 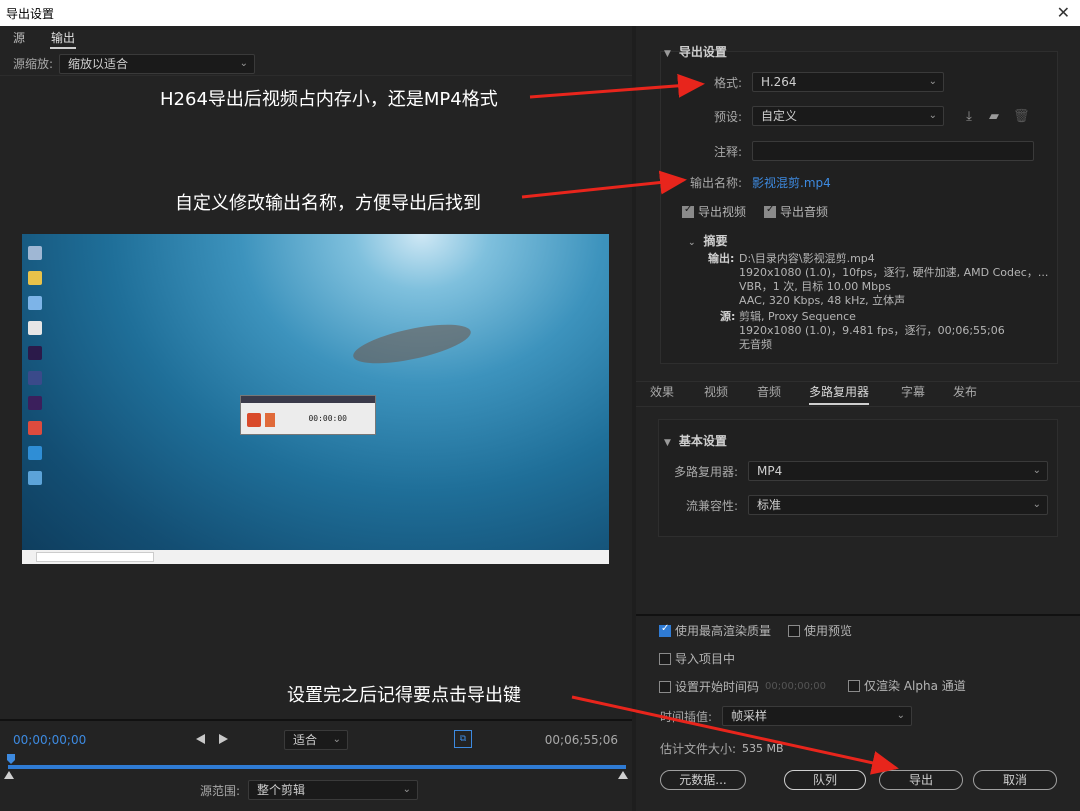 What do you see at coordinates (872, 330) in the screenshot?
I see `summary-line: 1920x1080 (1.0)，9.481 fps，逐行，00;06;55;06` at bounding box center [872, 330].